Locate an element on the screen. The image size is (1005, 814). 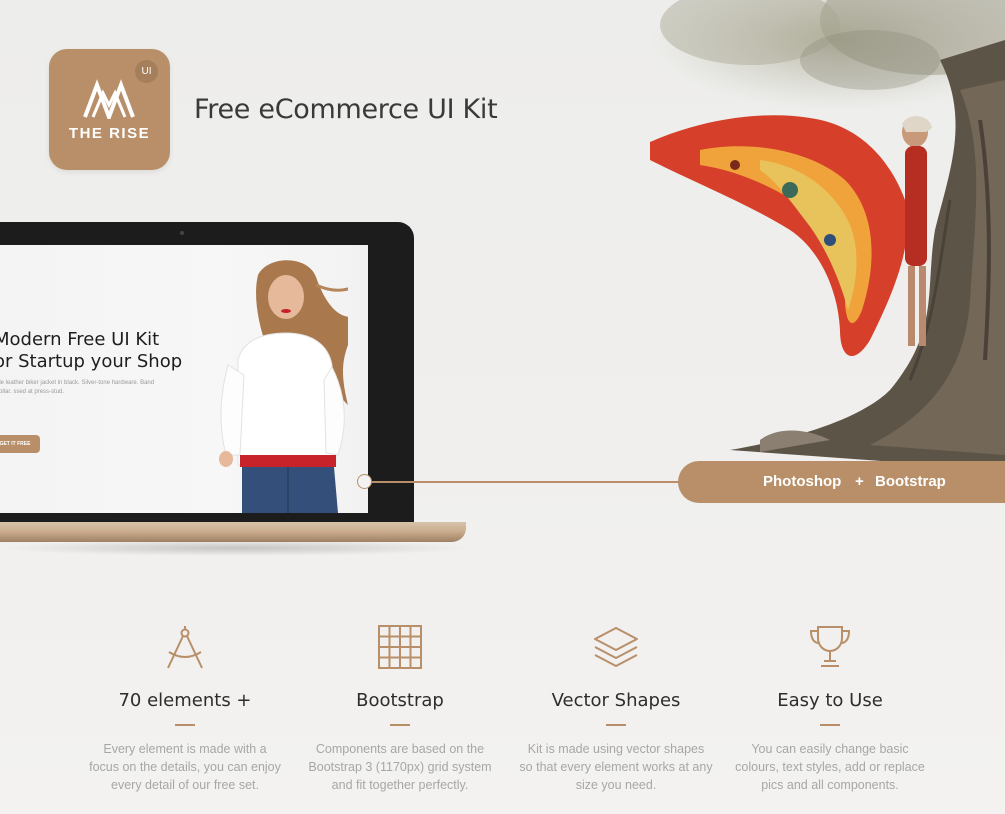
layers-icon is located at coordinates (616, 647).